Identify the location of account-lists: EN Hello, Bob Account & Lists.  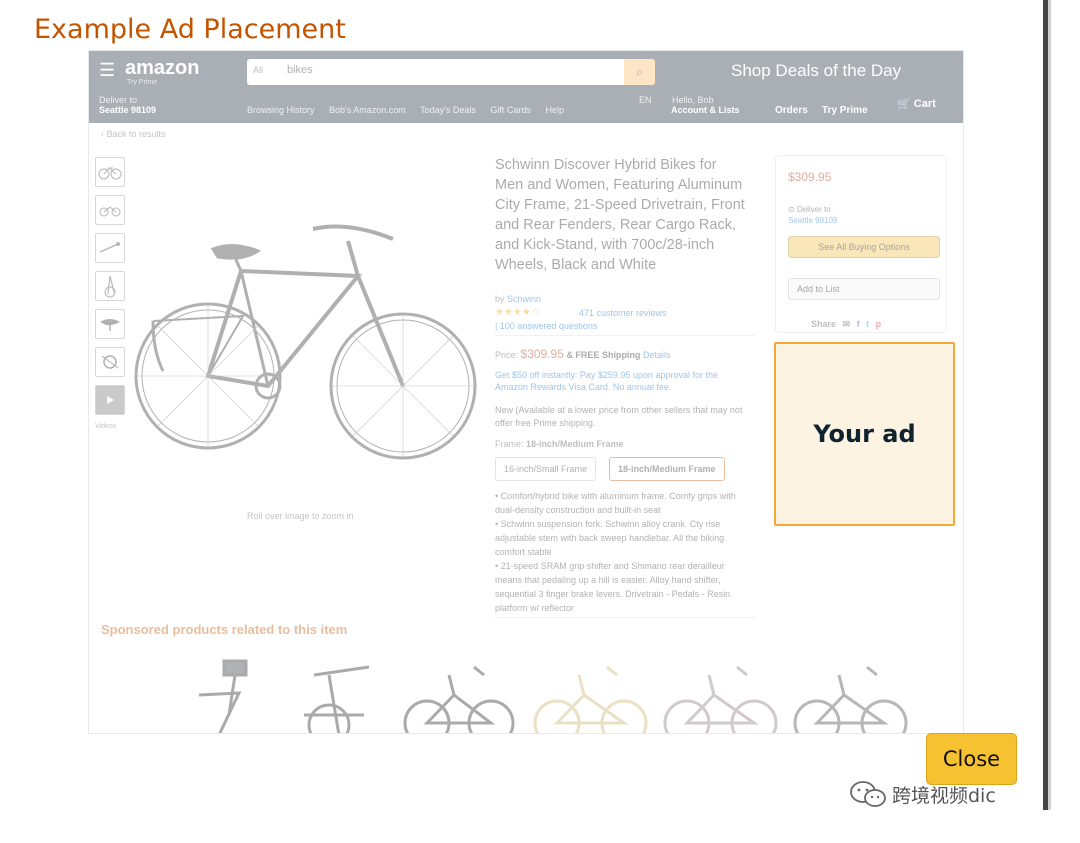
(689, 105).